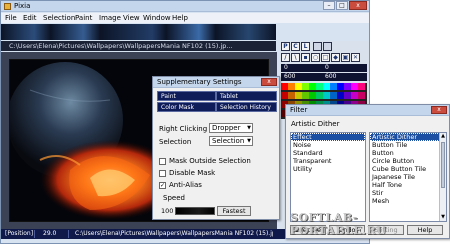 Image resolution: width=450 pixels, height=244 pixels. What do you see at coordinates (405, 201) in the screenshot?
I see `filter-item: Mesh` at bounding box center [405, 201].